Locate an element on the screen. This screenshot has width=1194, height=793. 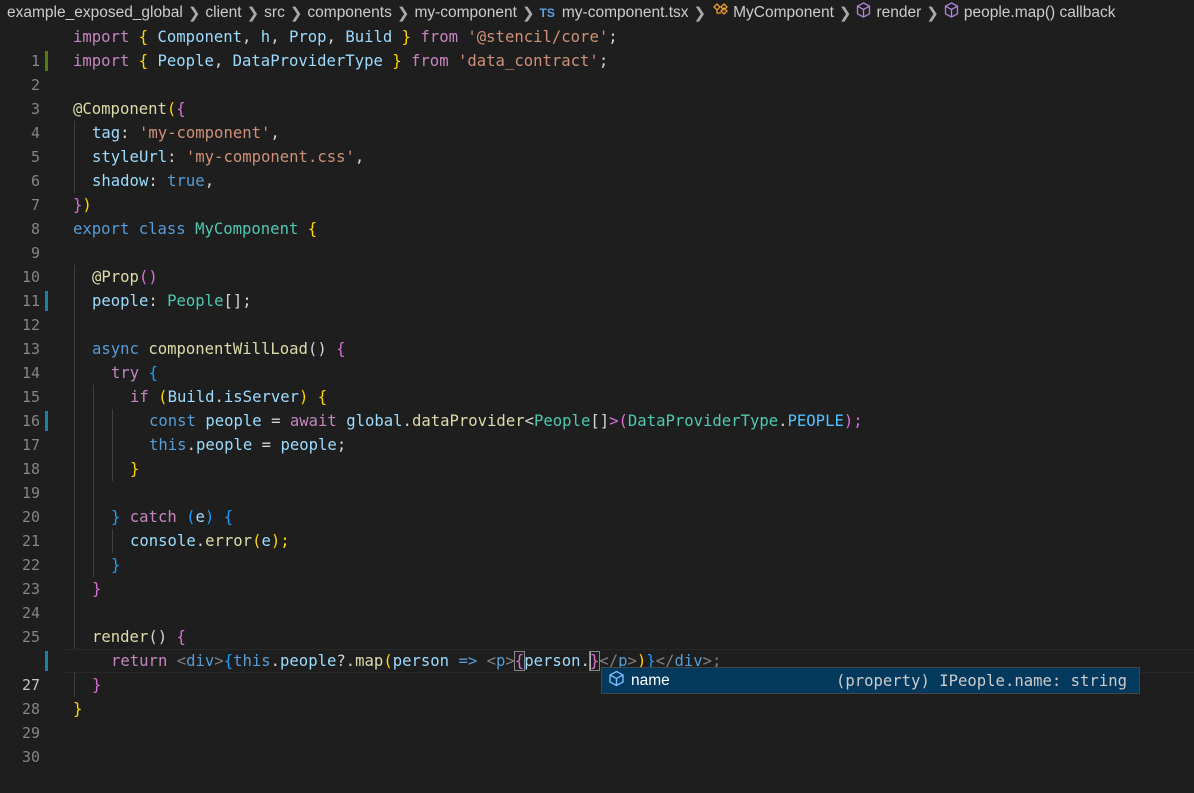
code-text: @Prop() is located at coordinates (125, 277).